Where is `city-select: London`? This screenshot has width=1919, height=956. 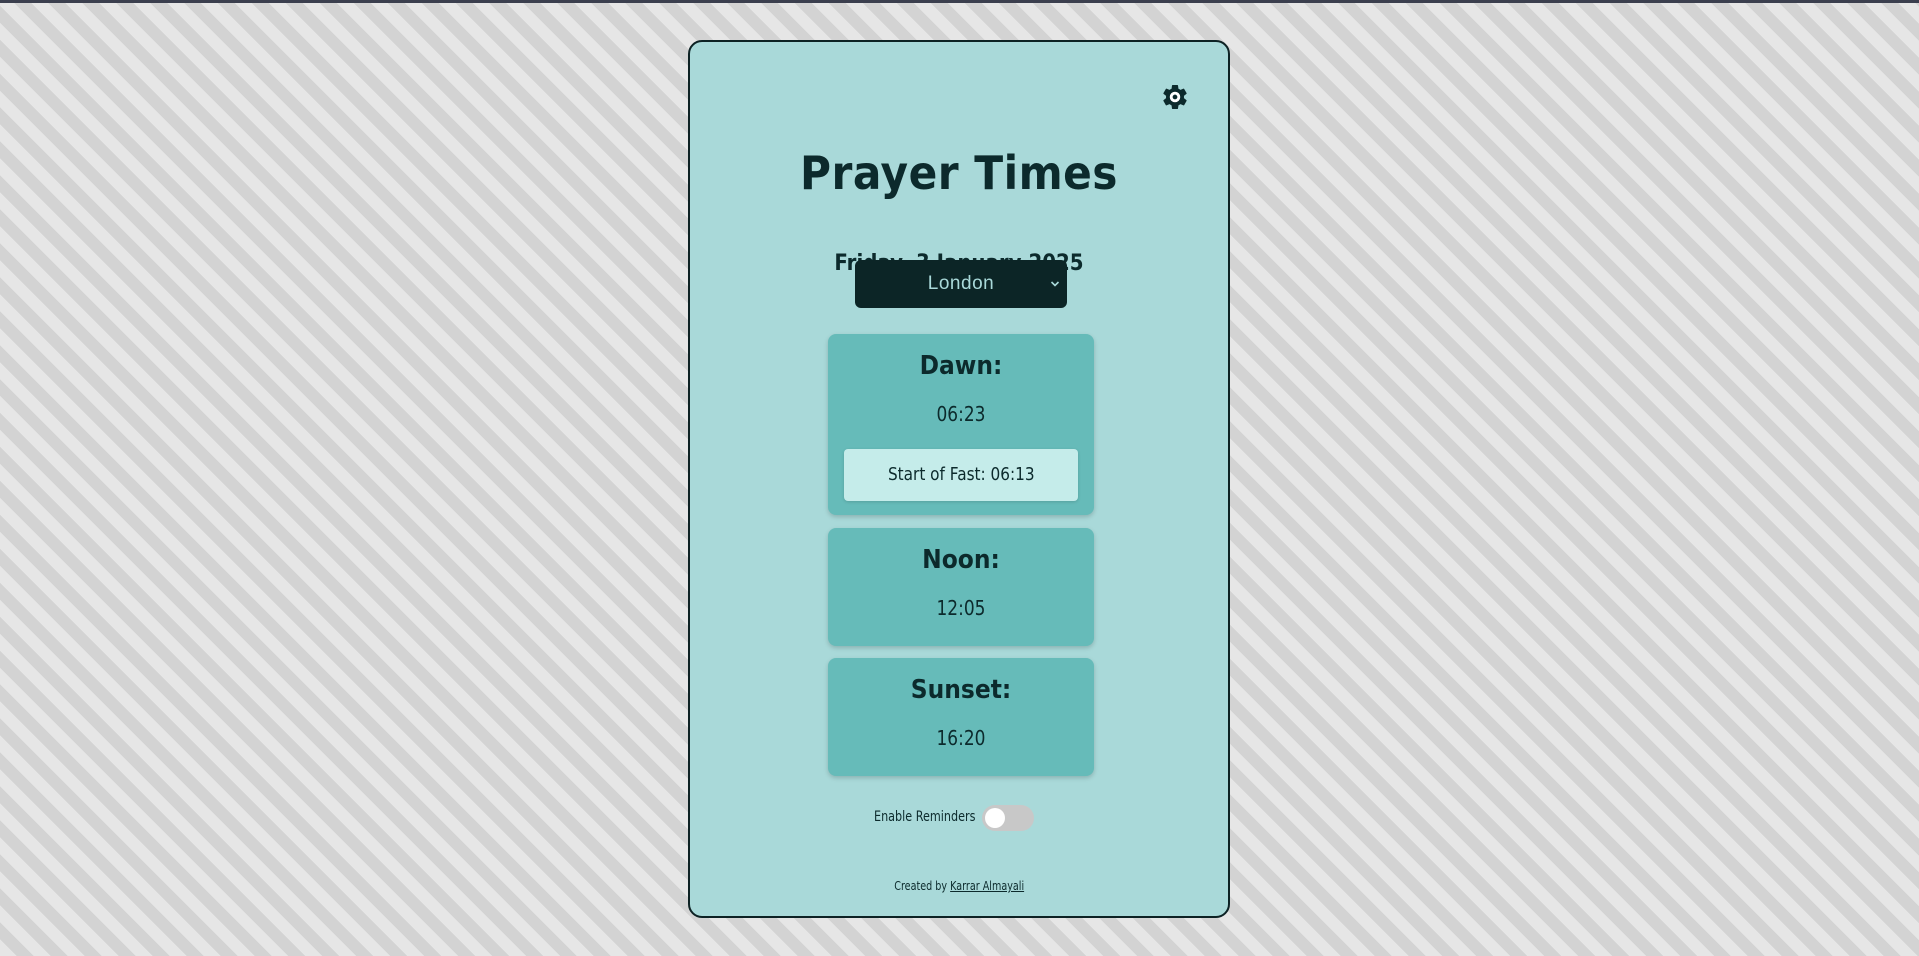
city-select: London is located at coordinates (961, 284).